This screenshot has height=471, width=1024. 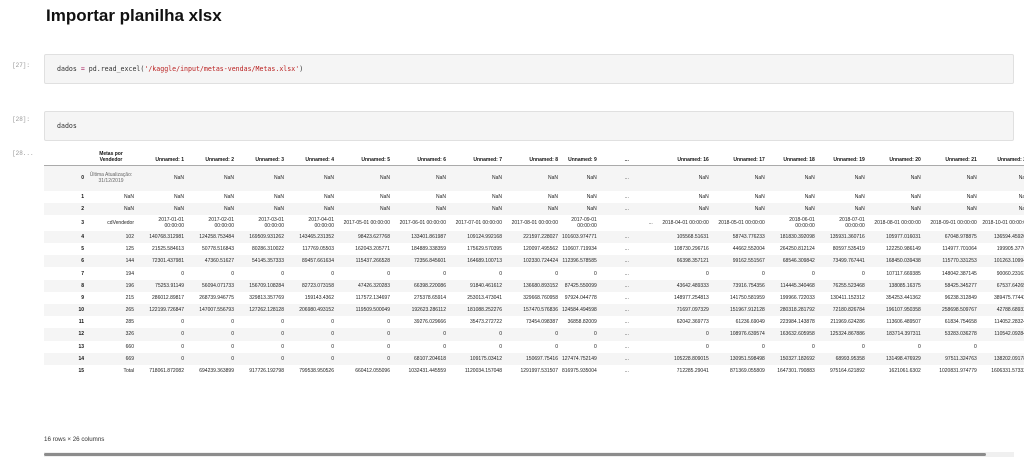 What do you see at coordinates (580, 297) in the screenshot?
I see `table-cell: 97924.044778` at bounding box center [580, 297].